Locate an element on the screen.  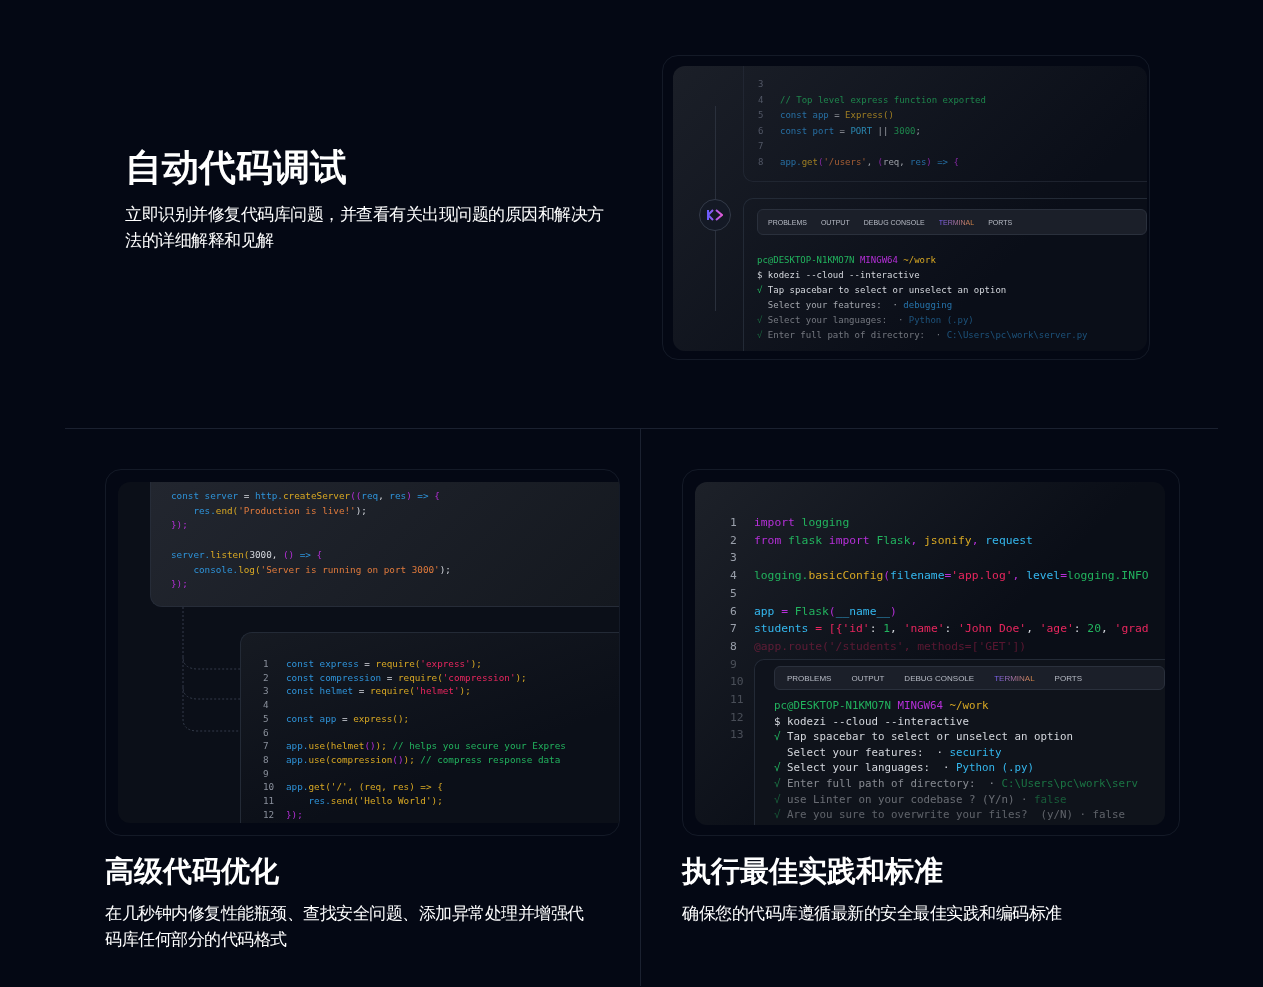
connector-line is located at coordinates (211, 709).